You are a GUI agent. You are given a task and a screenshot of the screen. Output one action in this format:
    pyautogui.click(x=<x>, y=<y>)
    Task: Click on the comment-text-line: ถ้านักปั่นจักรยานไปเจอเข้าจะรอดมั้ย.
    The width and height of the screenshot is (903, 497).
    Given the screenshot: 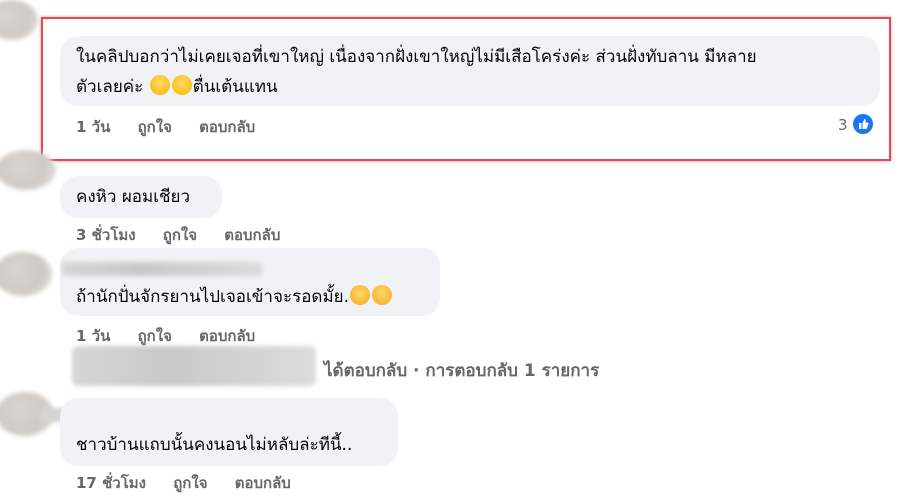 What is the action you would take?
    pyautogui.click(x=250, y=297)
    